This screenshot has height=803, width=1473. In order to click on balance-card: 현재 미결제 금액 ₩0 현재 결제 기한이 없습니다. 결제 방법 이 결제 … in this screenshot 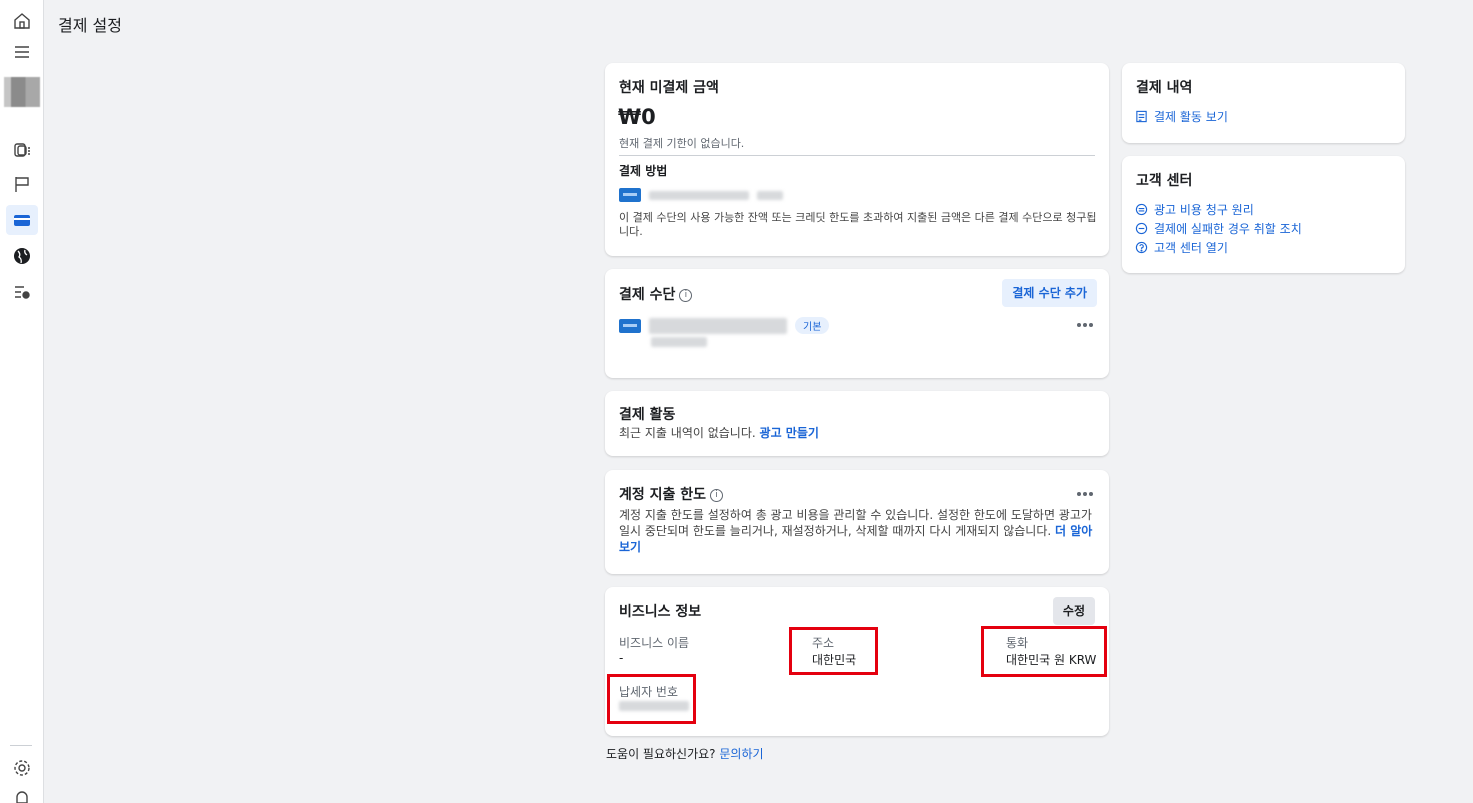, I will do `click(857, 159)`.